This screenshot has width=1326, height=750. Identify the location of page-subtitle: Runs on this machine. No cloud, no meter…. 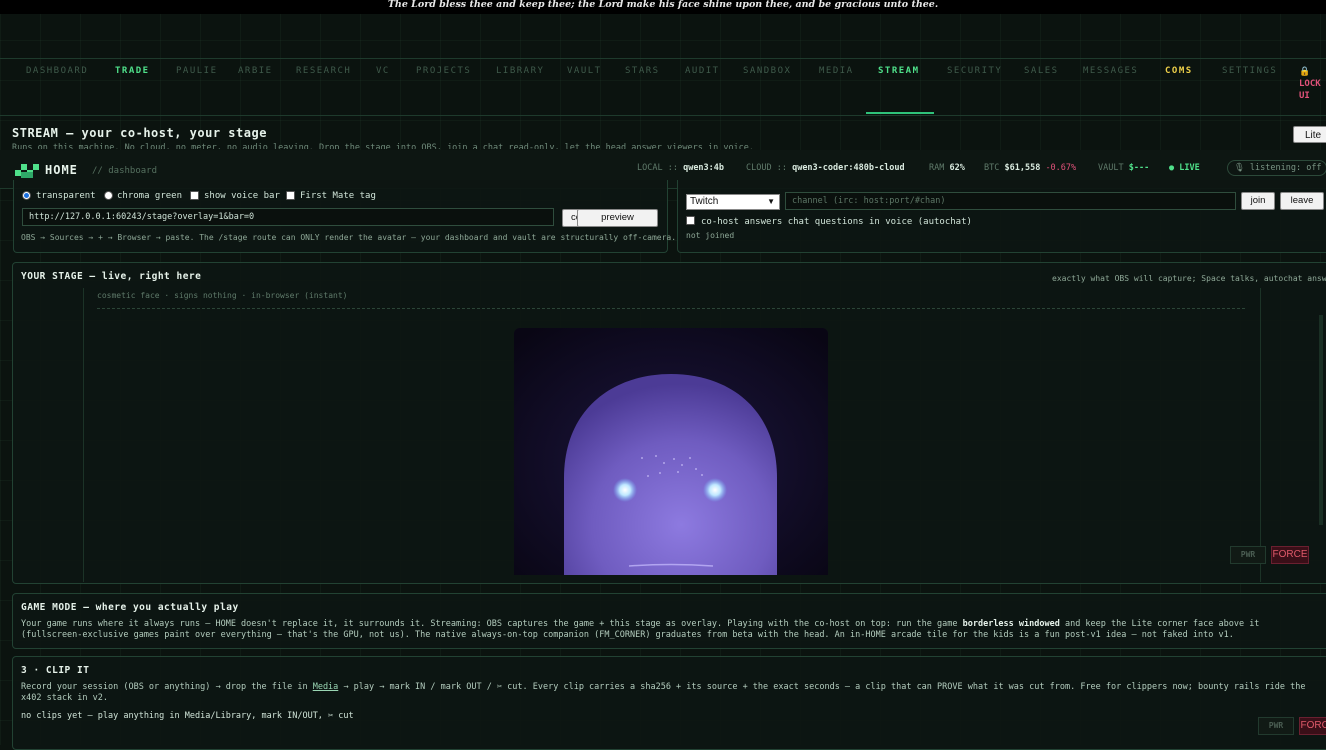
(383, 146).